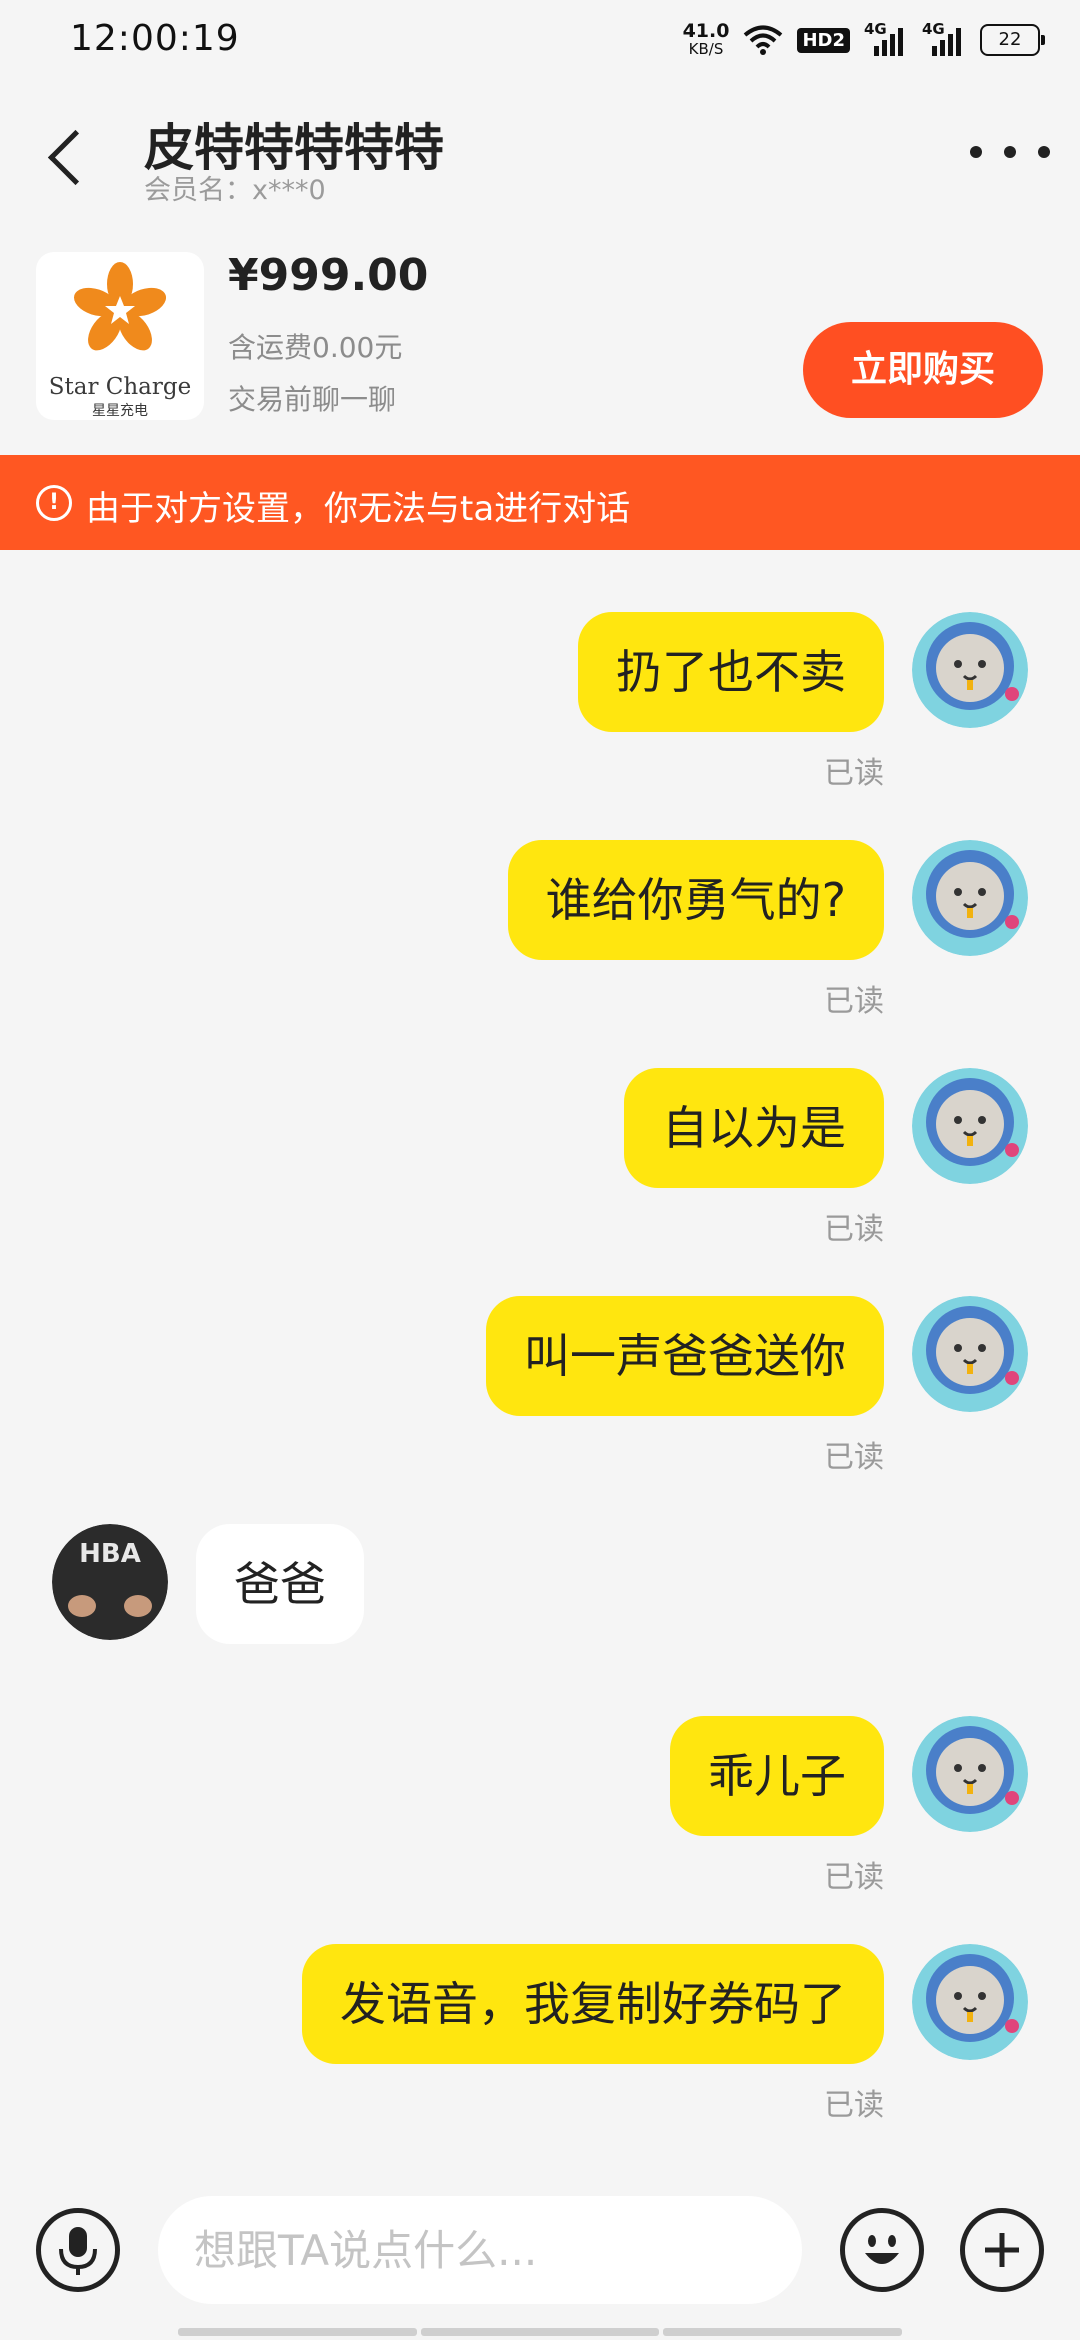 The width and height of the screenshot is (1080, 2340). Describe the element at coordinates (540, 2332) in the screenshot. I see `home-indicator` at that location.